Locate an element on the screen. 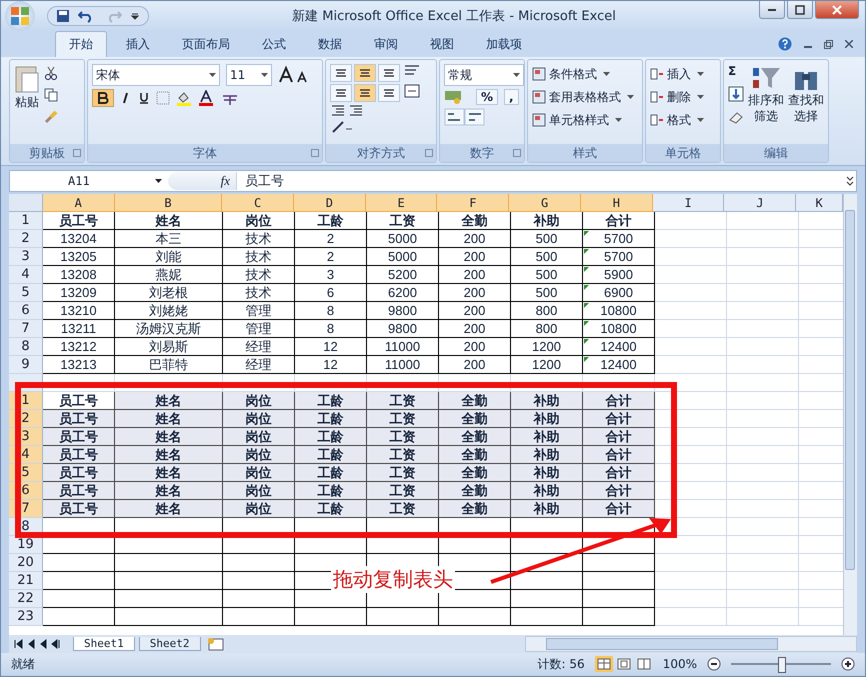 This screenshot has height=677, width=866. restore-icon is located at coordinates (828, 44).